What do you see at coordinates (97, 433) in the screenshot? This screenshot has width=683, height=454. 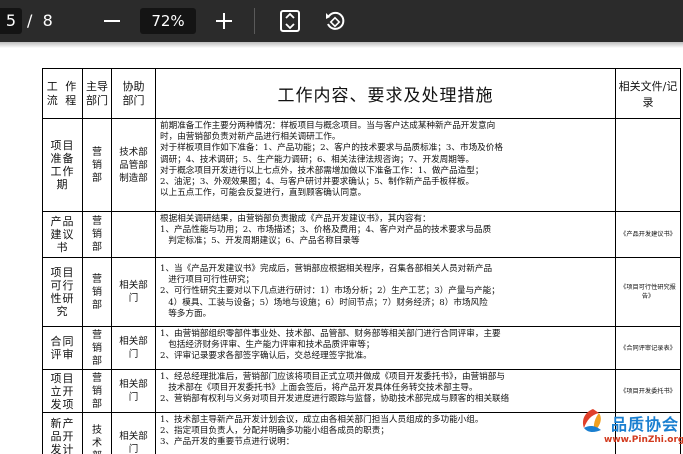 I see `dept-cell: 技术部` at bounding box center [97, 433].